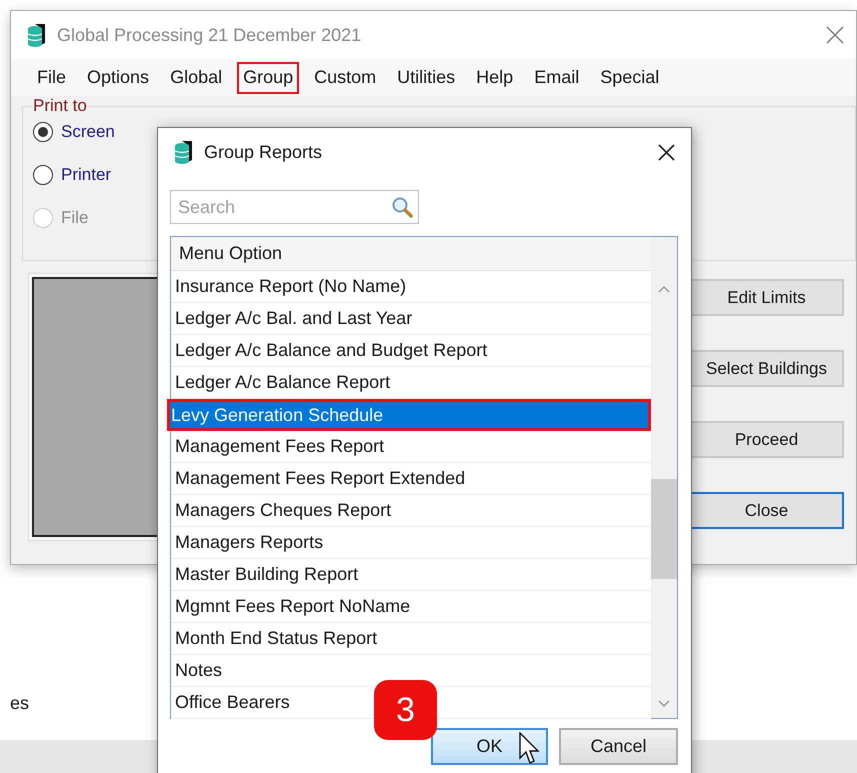 This screenshot has height=773, width=857. What do you see at coordinates (20, 703) in the screenshot?
I see `background-label: es` at bounding box center [20, 703].